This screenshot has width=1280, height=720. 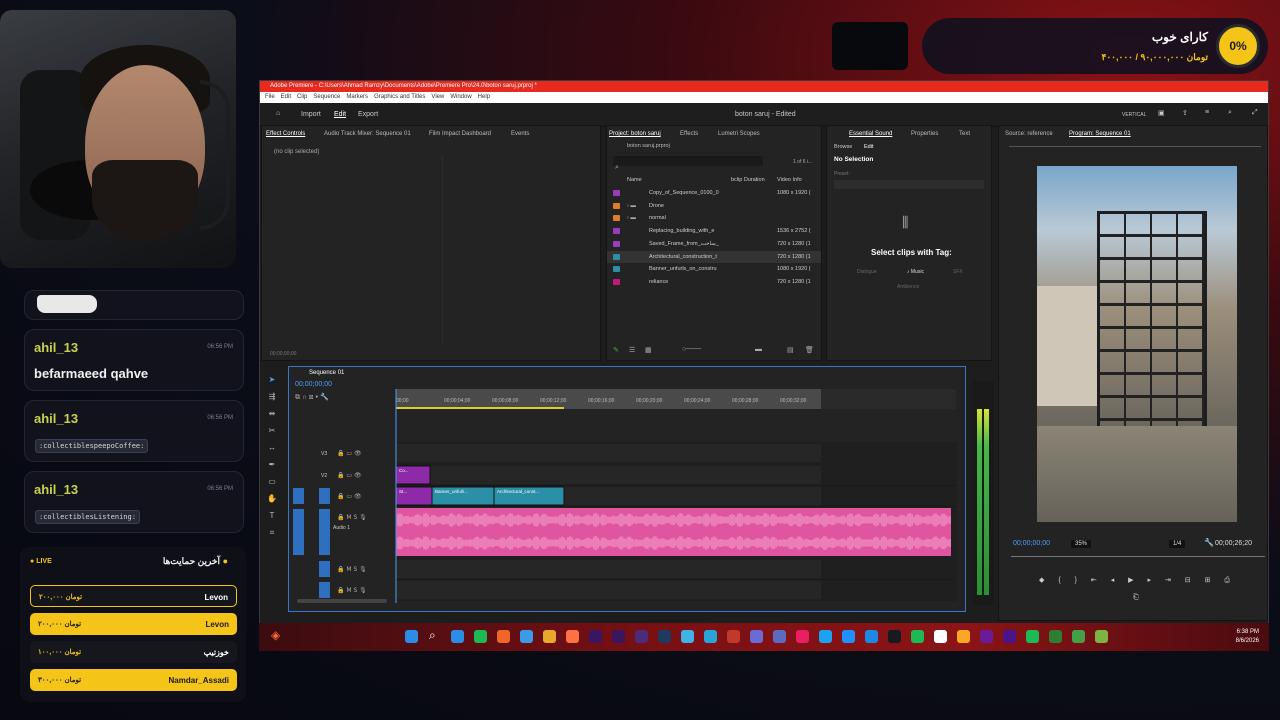 I want to click on layout-icon: ▣, so click(x=1161, y=113).